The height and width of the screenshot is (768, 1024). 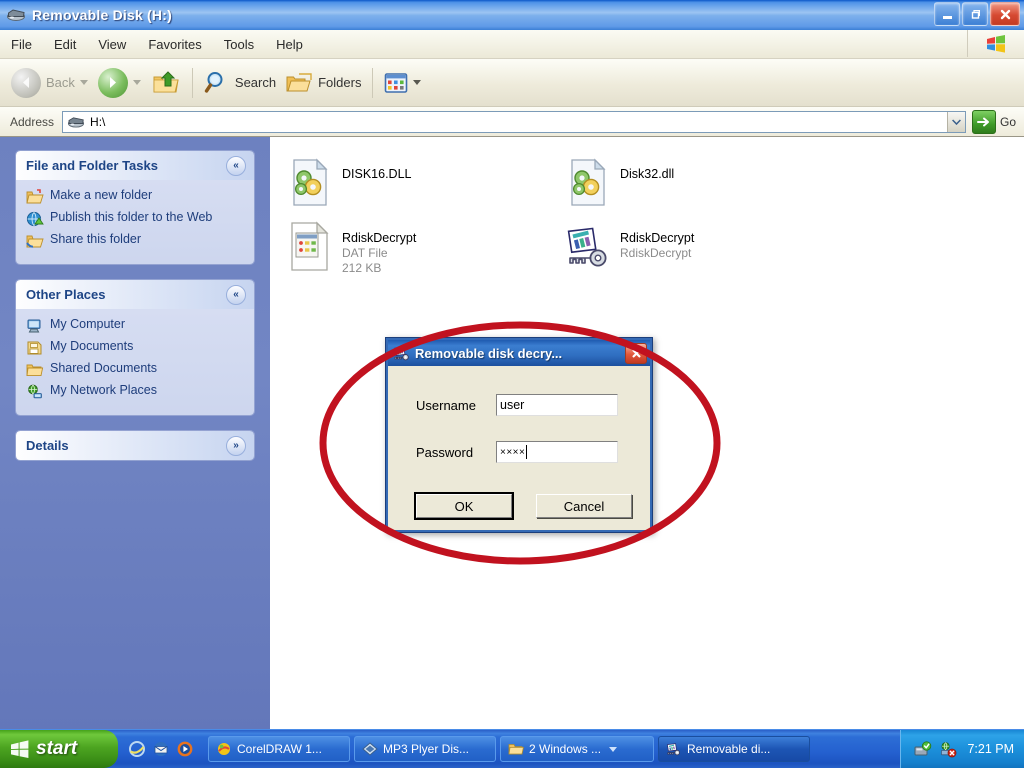 What do you see at coordinates (192, 82) in the screenshot?
I see `toolbar-separator` at bounding box center [192, 82].